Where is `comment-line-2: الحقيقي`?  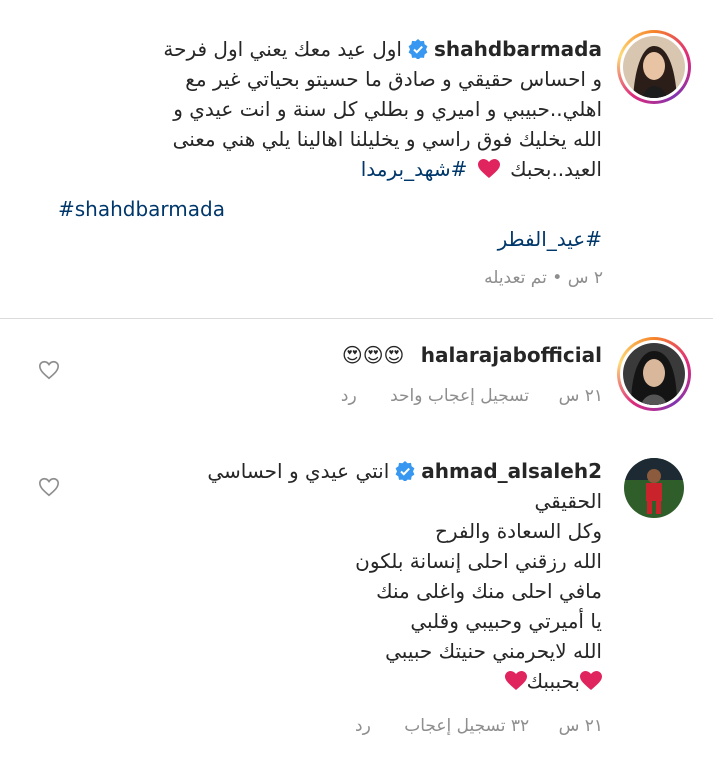
comment-line-2: الحقيقي is located at coordinates (568, 501).